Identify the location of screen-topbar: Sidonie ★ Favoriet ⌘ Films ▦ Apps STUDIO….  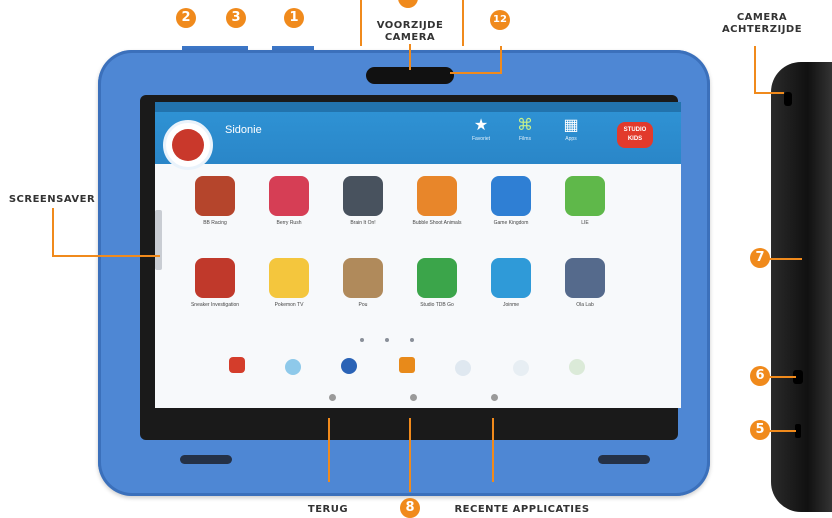
(418, 136).